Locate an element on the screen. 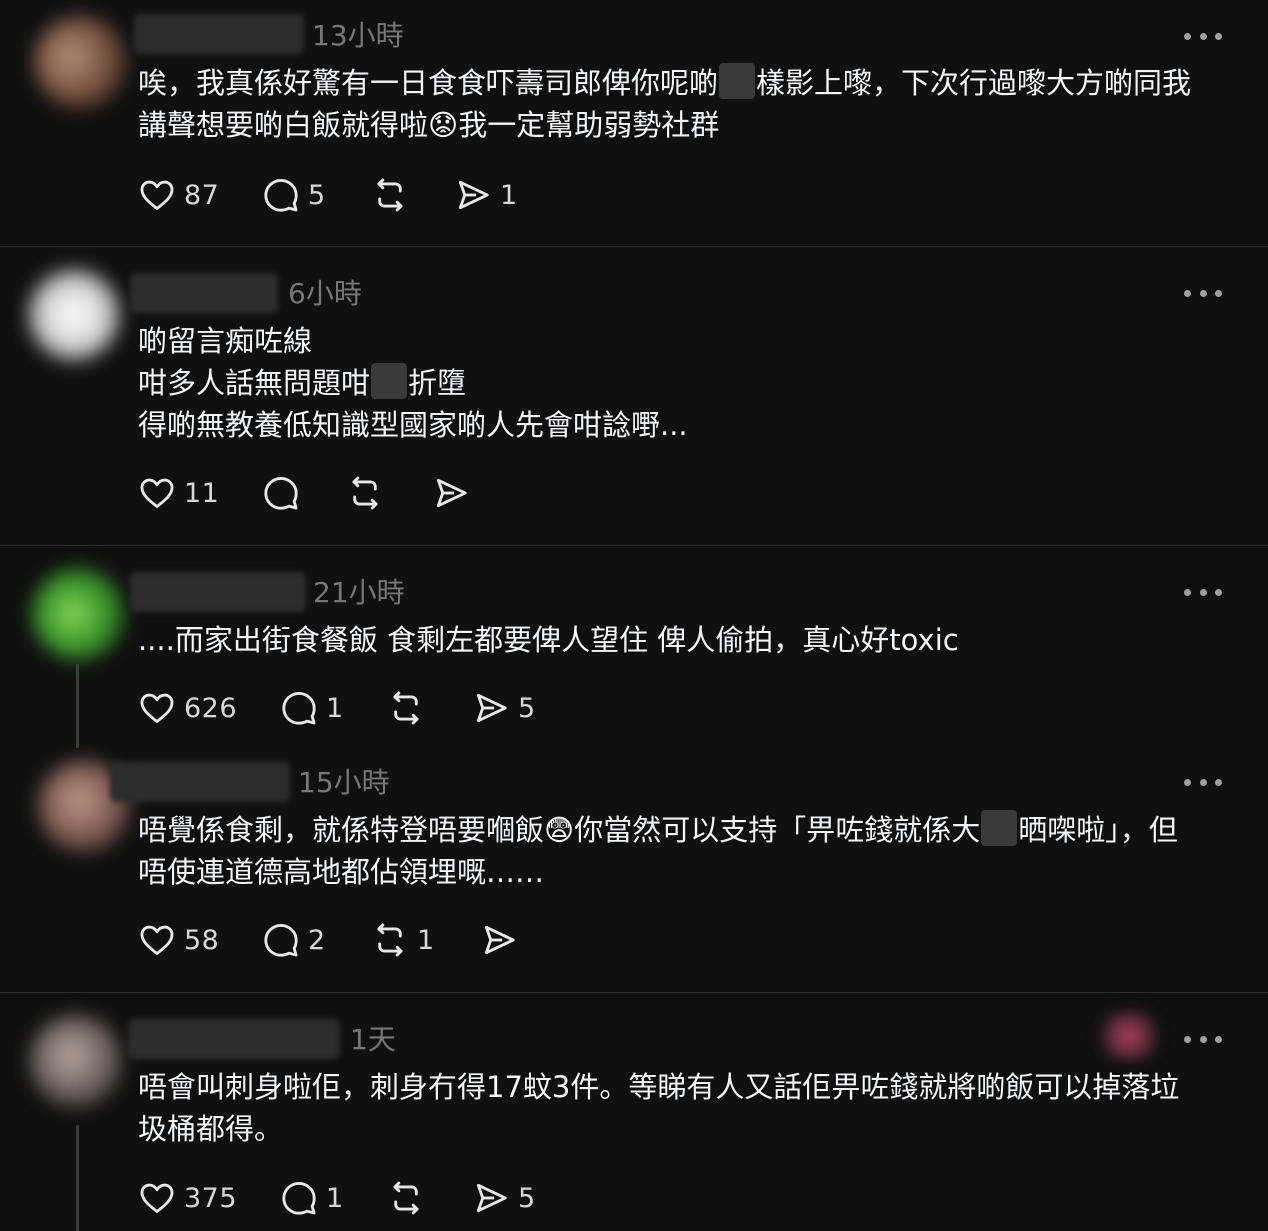 The height and width of the screenshot is (1231, 1268). like-button: 11 is located at coordinates (178, 493).